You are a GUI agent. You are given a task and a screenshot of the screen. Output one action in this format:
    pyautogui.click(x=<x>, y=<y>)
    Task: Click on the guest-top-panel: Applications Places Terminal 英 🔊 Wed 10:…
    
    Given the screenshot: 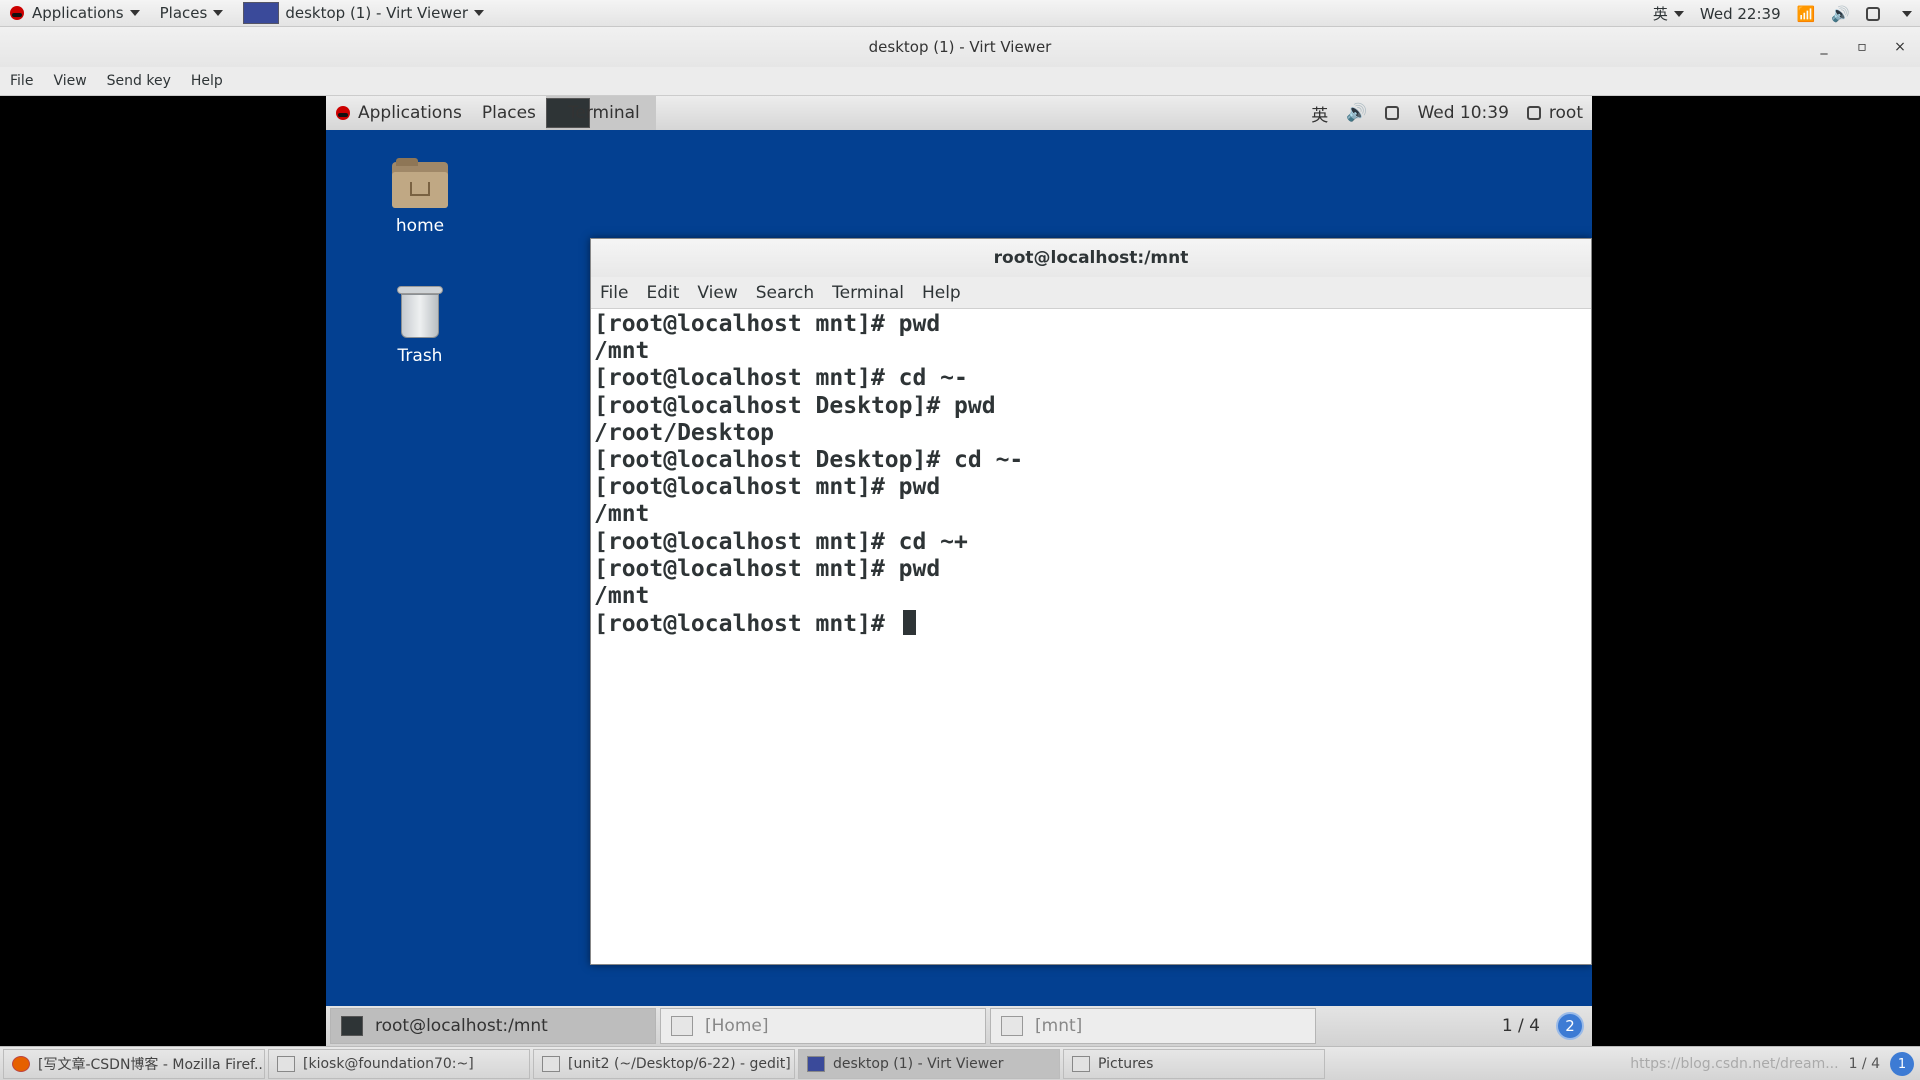 What is the action you would take?
    pyautogui.click(x=959, y=113)
    